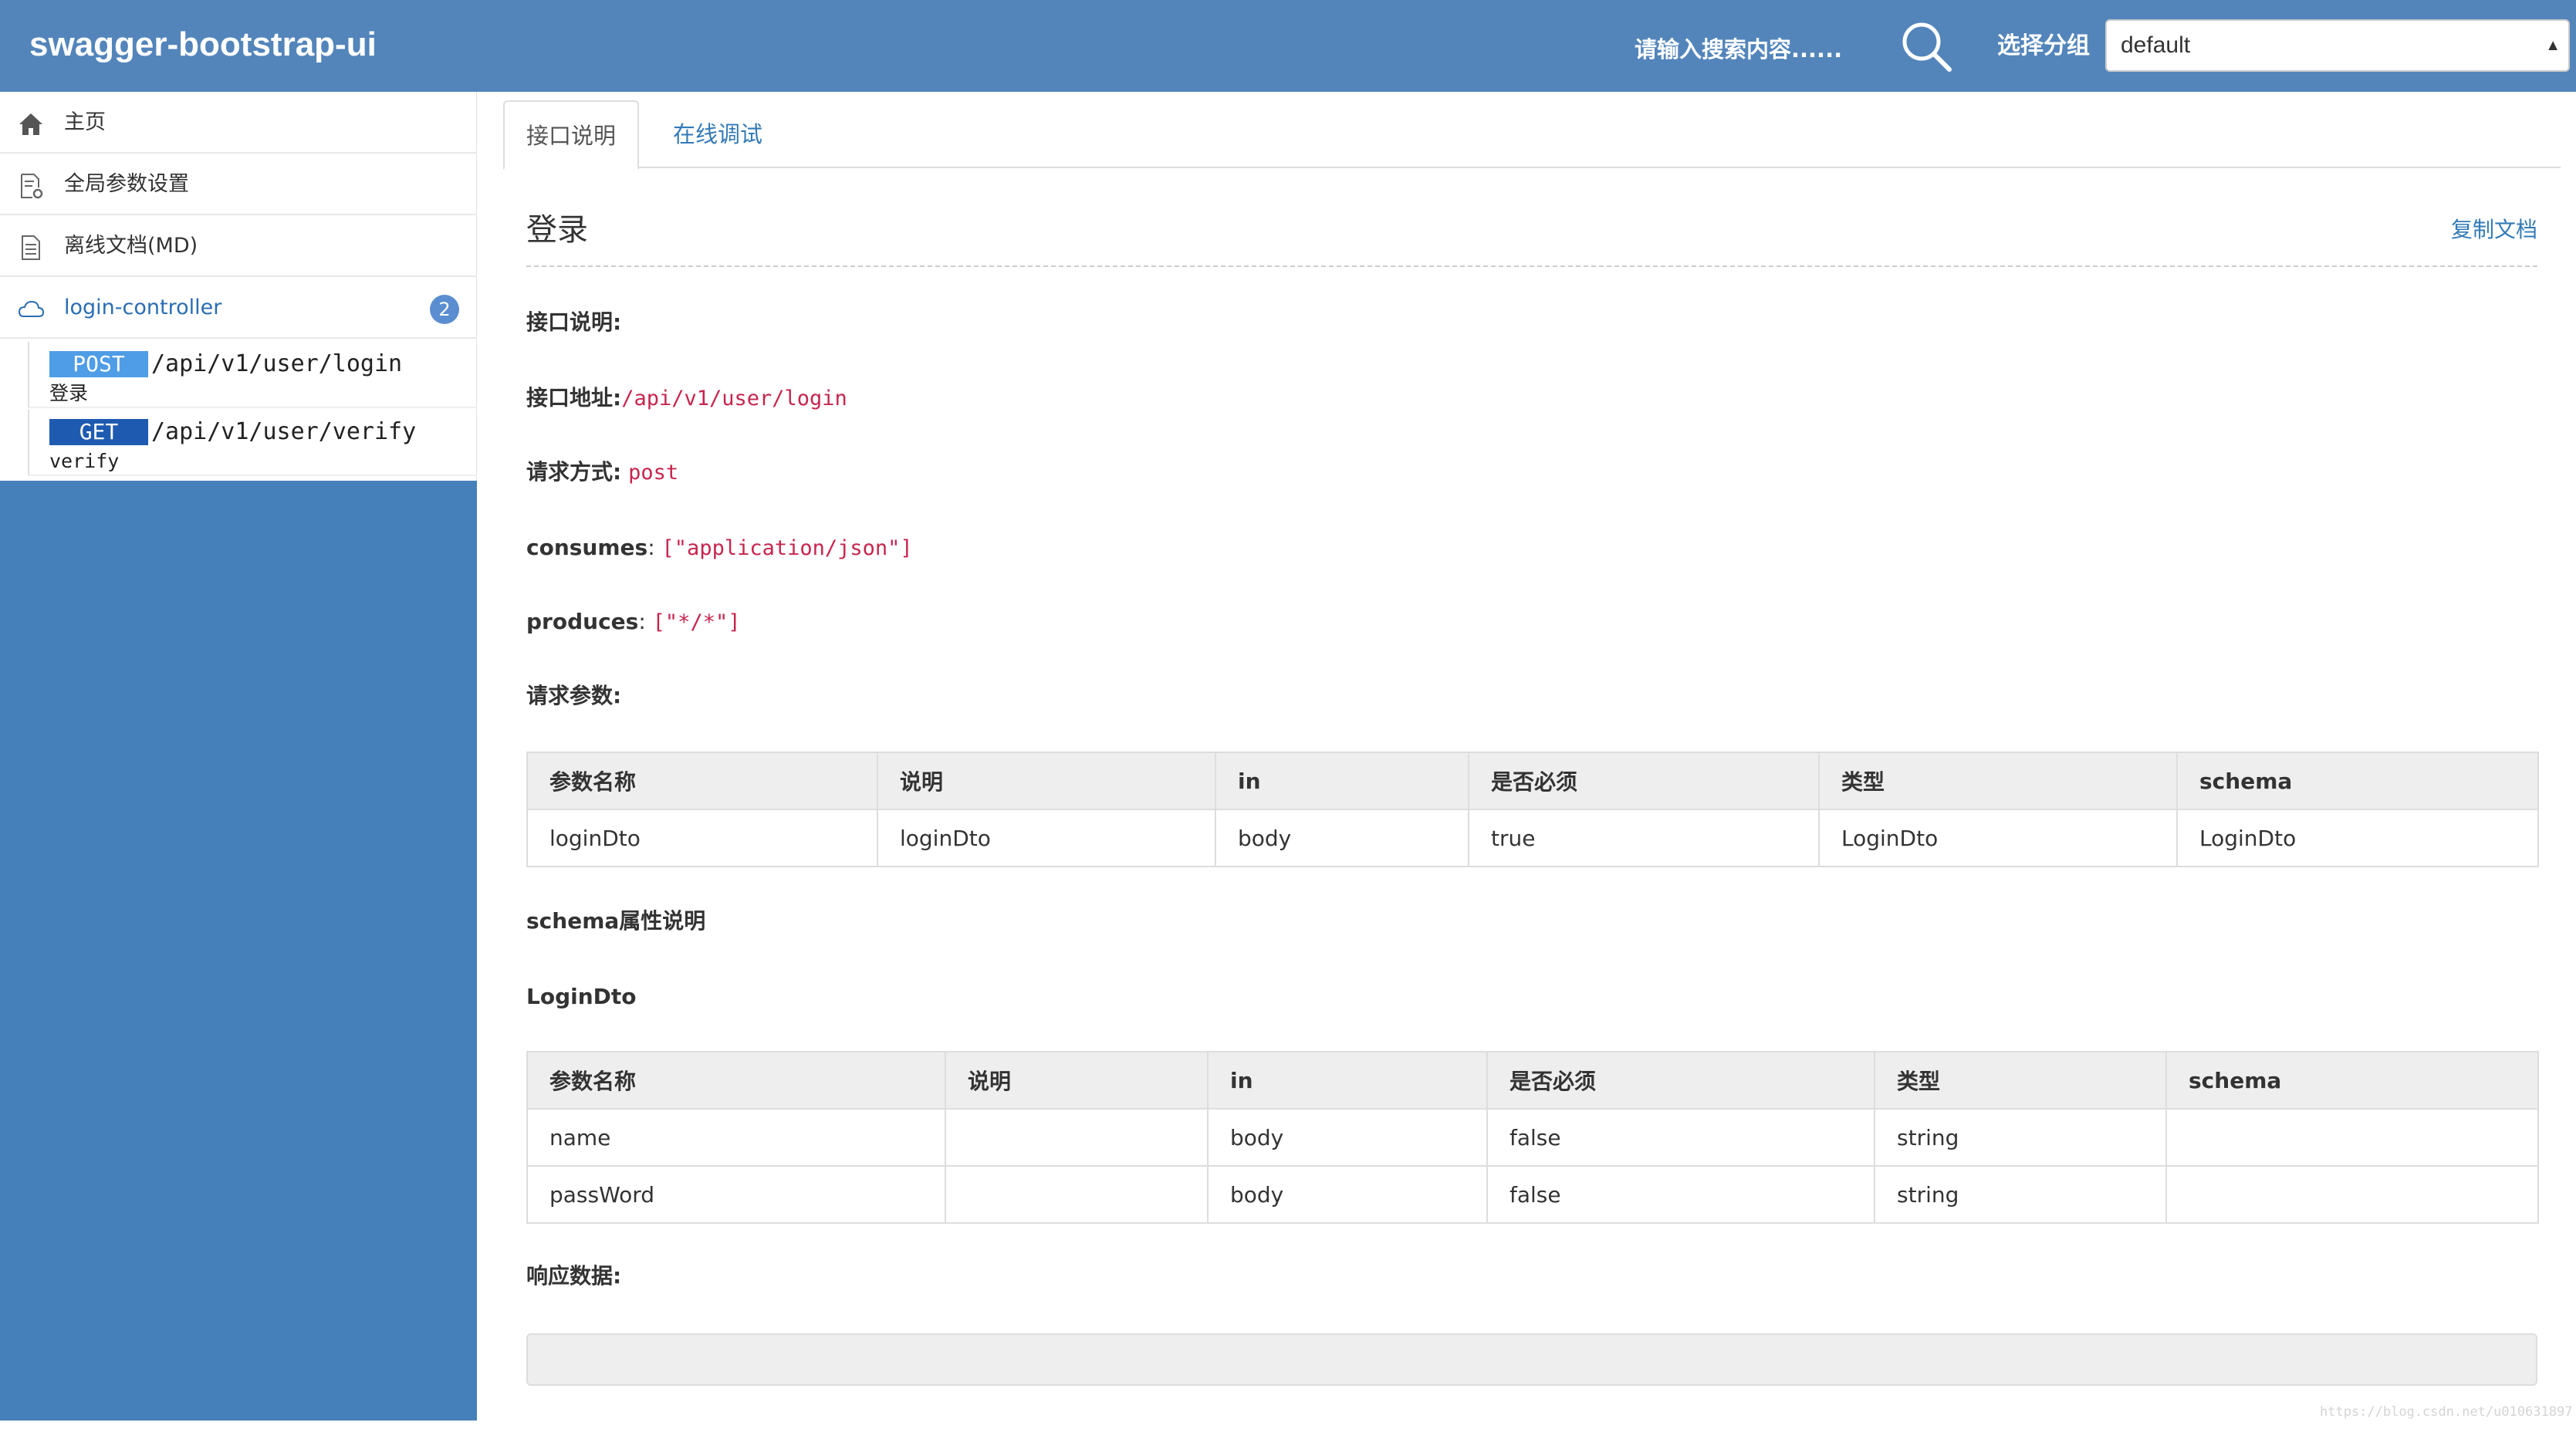 Image resolution: width=2576 pixels, height=1429 pixels. I want to click on table-cell: passWord, so click(736, 1194).